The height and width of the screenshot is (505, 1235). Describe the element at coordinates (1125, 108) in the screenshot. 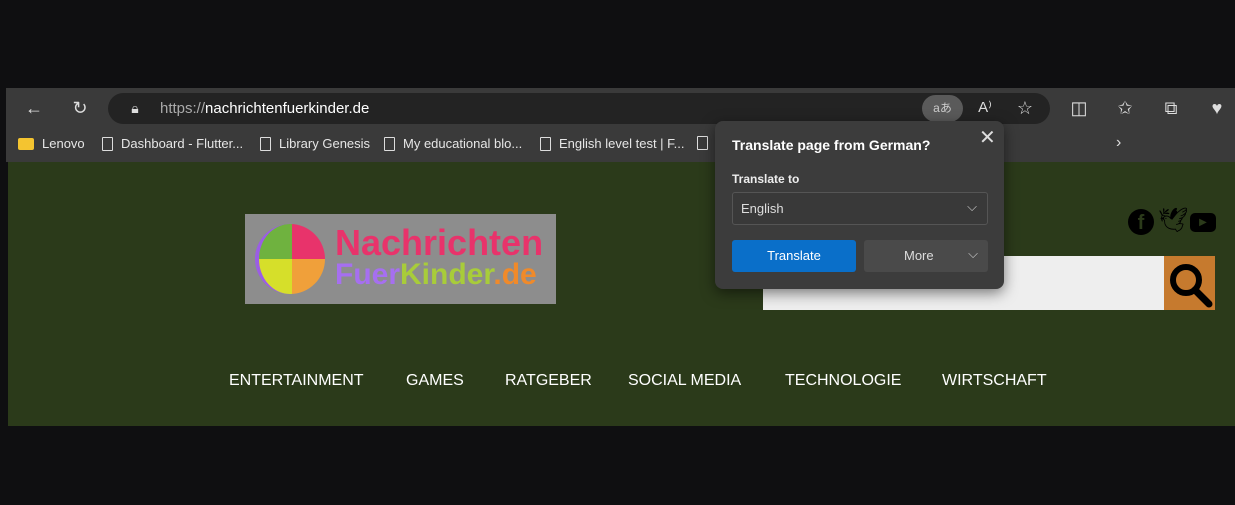

I see `favorites-icon: ✩` at that location.